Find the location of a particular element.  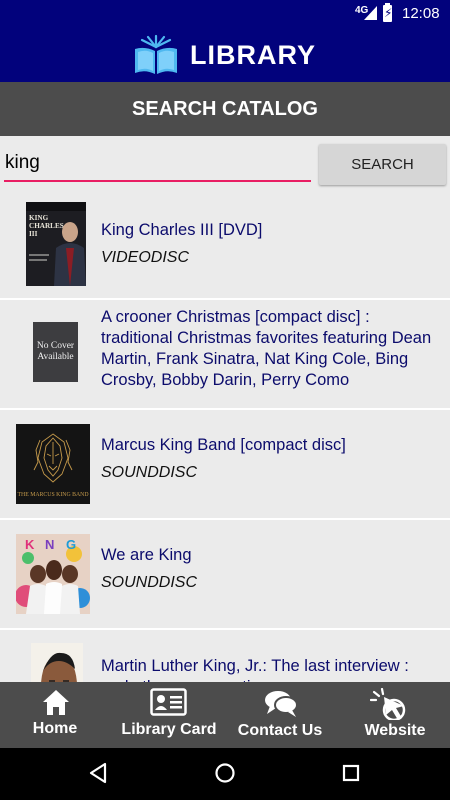

result-item: K N G We are King SOUNDDISC is located at coordinates (225, 575).